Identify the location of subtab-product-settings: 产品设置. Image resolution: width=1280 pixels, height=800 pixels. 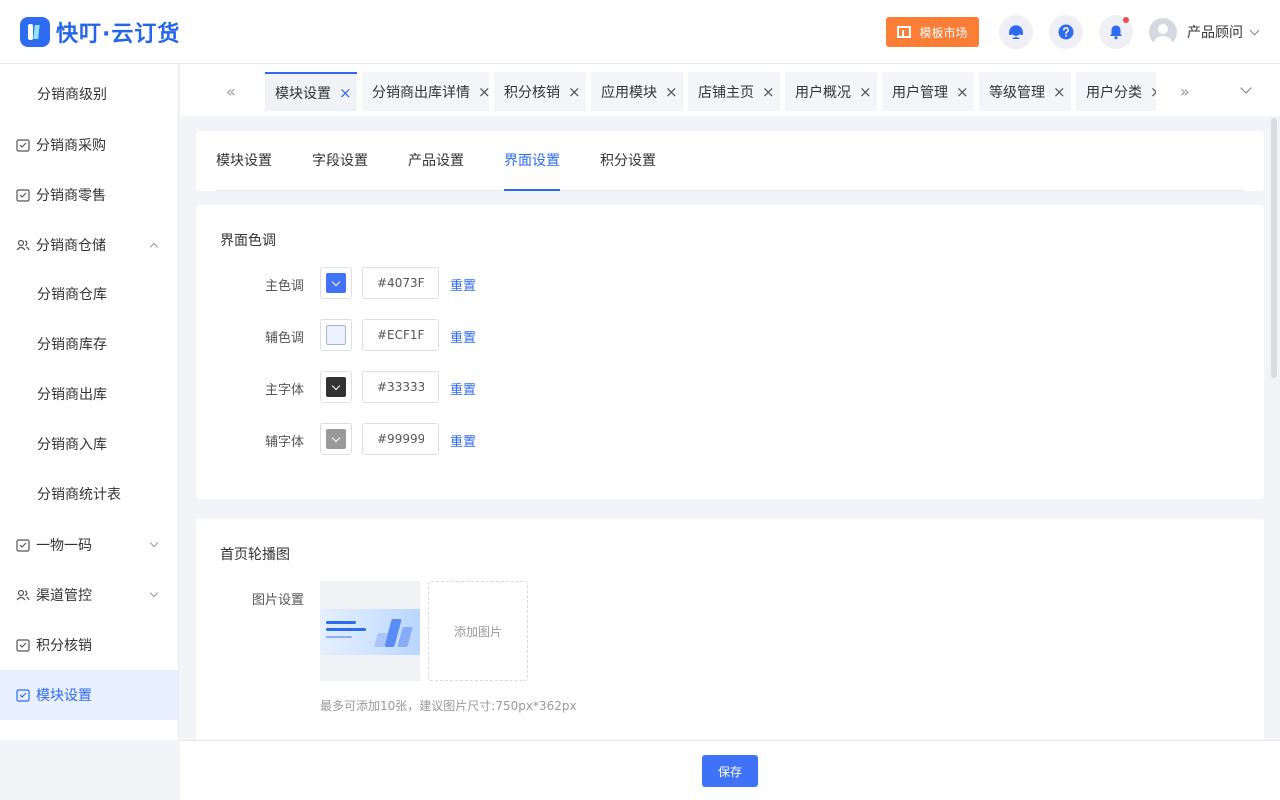
(436, 161).